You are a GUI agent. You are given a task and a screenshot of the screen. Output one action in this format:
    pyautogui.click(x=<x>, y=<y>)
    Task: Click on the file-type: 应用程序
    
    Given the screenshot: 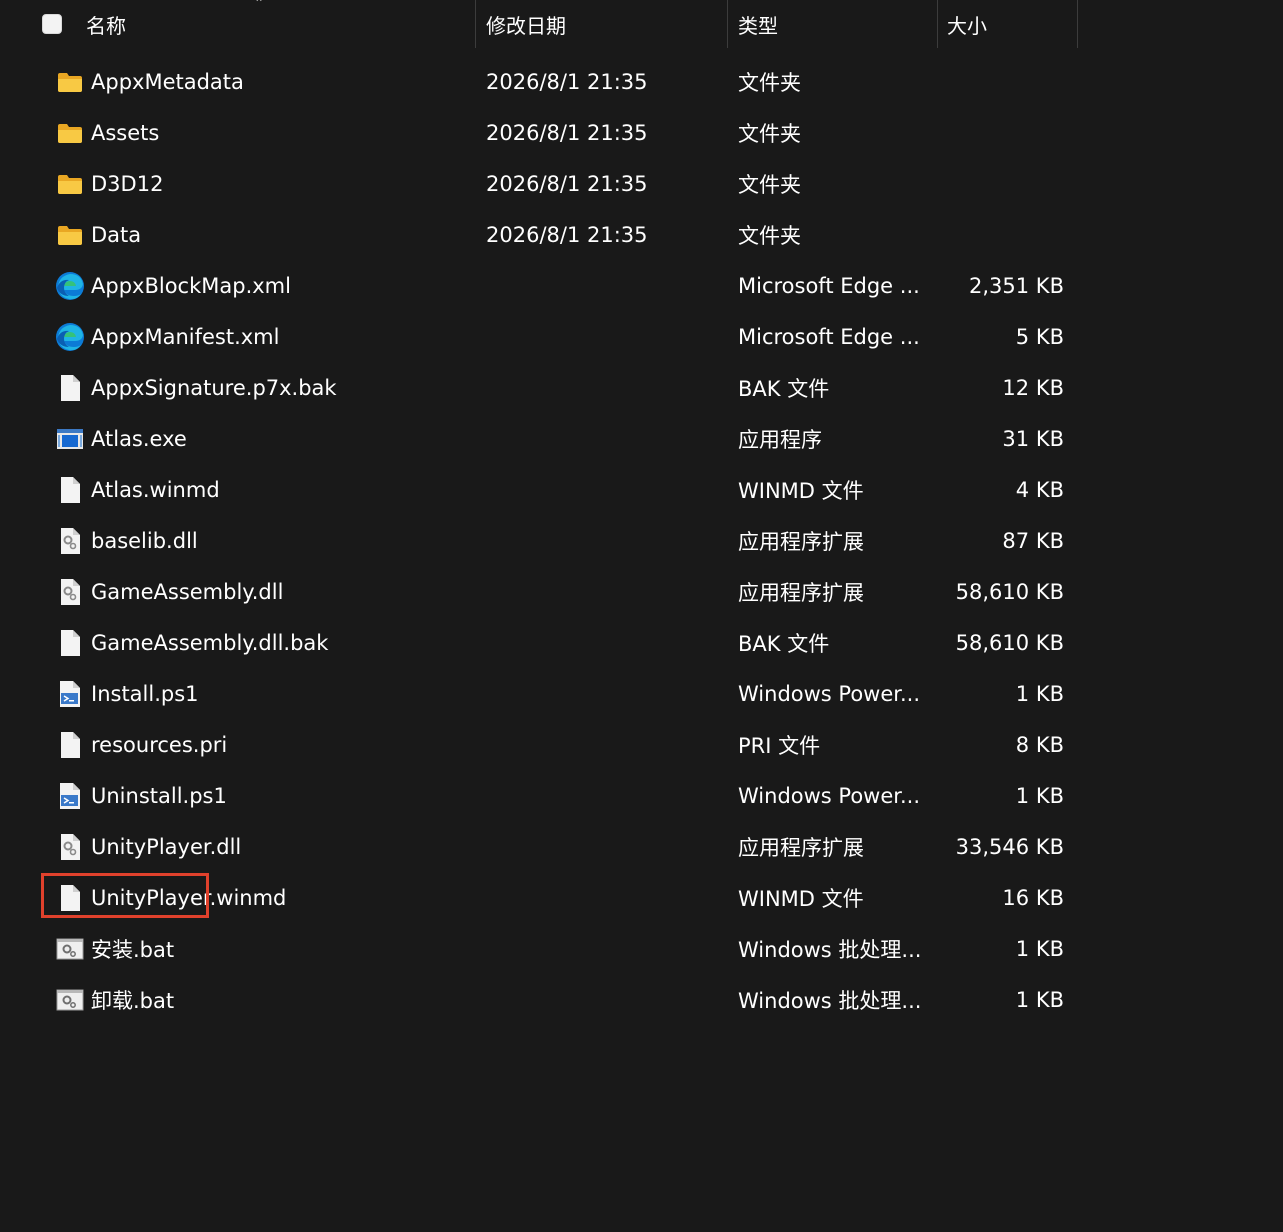 What is the action you would take?
    pyautogui.click(x=780, y=439)
    